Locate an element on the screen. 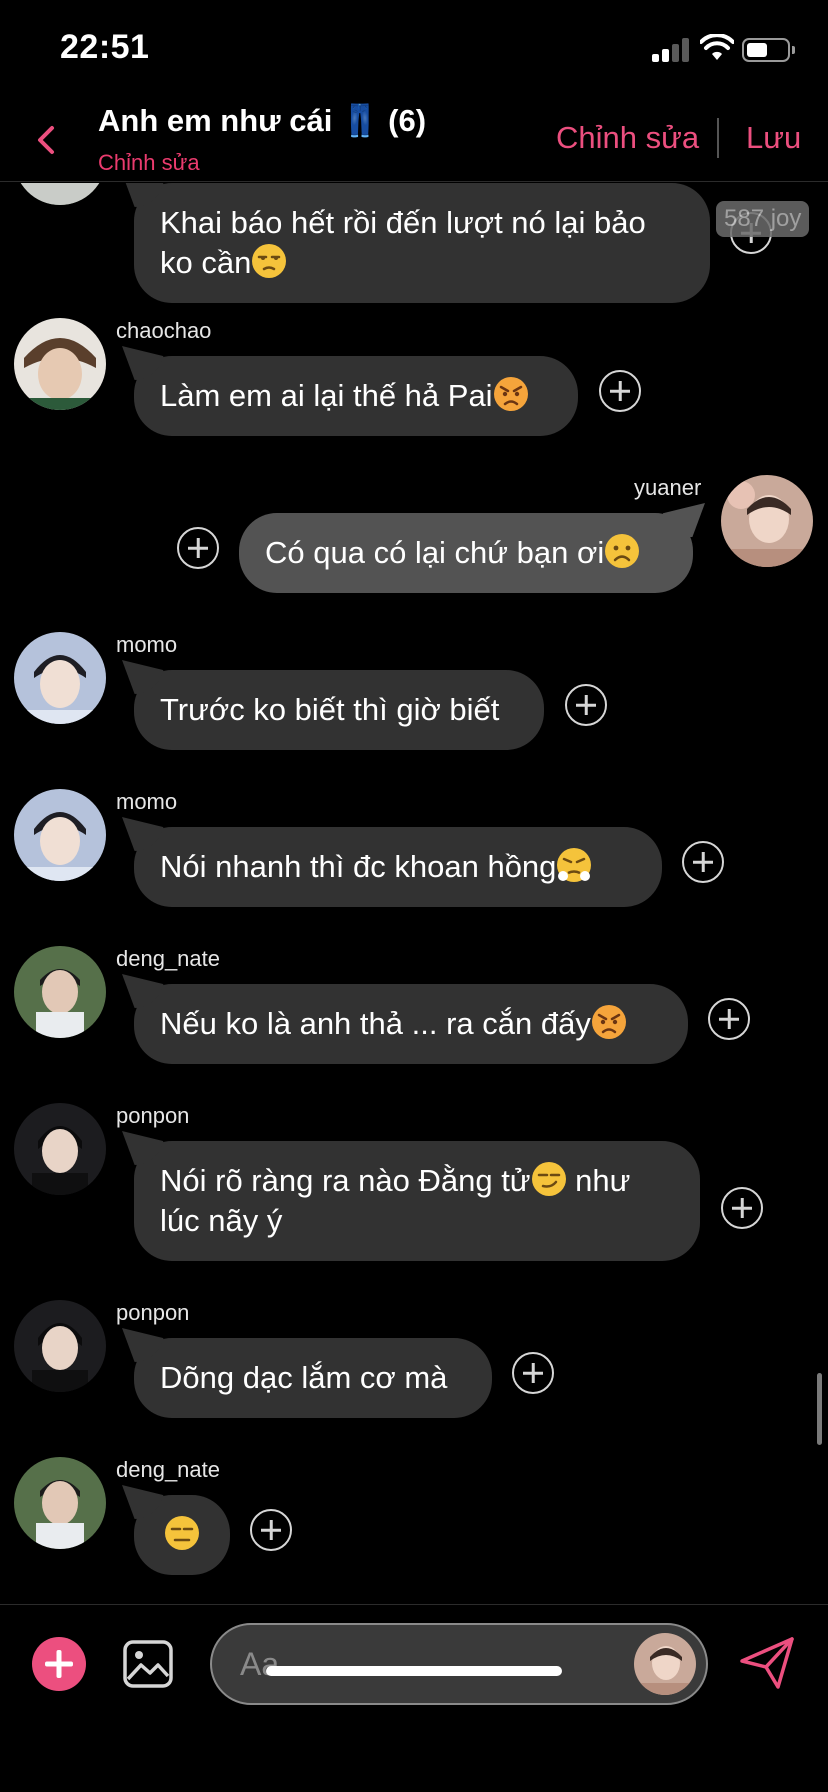 The height and width of the screenshot is (1792, 828). send-icon is located at coordinates (767, 1663).